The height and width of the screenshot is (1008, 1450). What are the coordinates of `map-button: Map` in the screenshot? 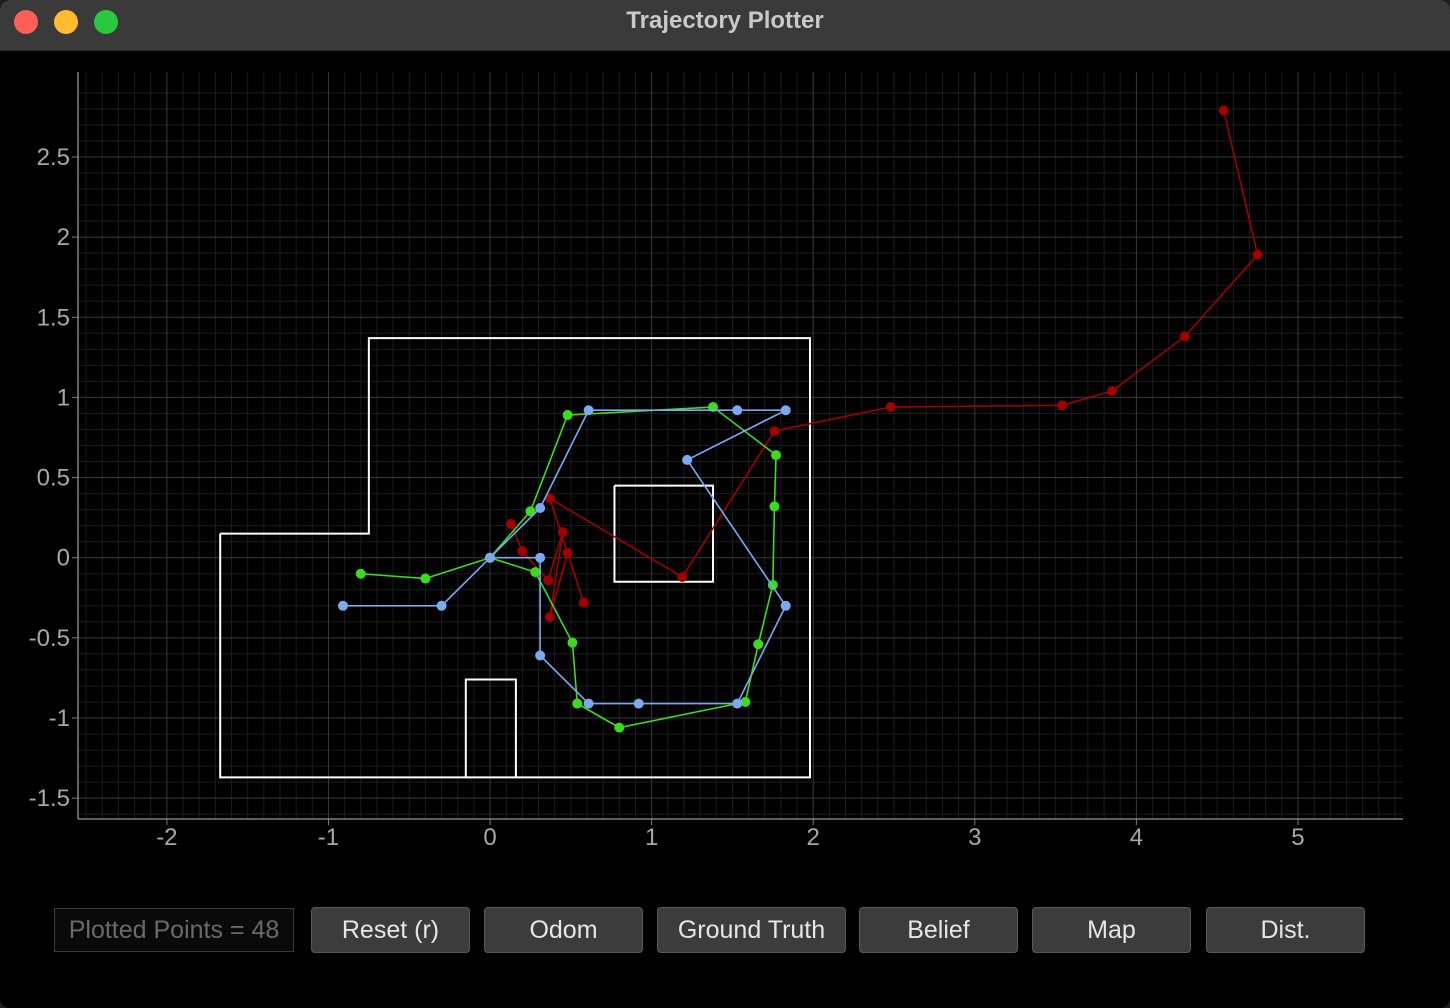 It's located at (1111, 930).